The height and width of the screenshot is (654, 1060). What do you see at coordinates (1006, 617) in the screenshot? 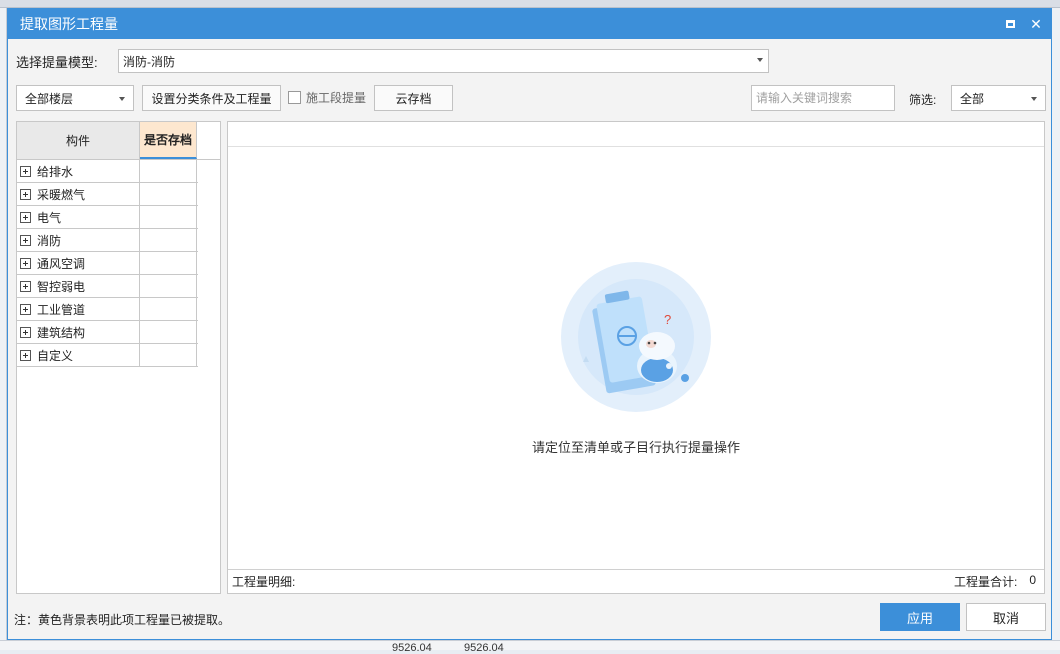
I see `cancel-button: 取消` at bounding box center [1006, 617].